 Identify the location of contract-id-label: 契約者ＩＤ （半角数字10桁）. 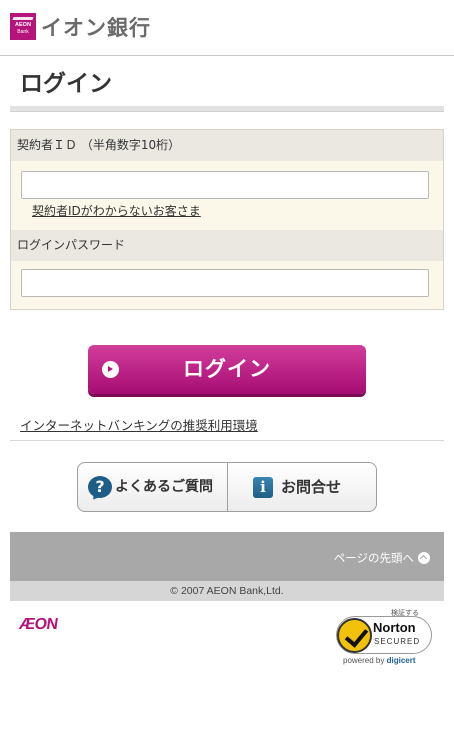
(227, 145).